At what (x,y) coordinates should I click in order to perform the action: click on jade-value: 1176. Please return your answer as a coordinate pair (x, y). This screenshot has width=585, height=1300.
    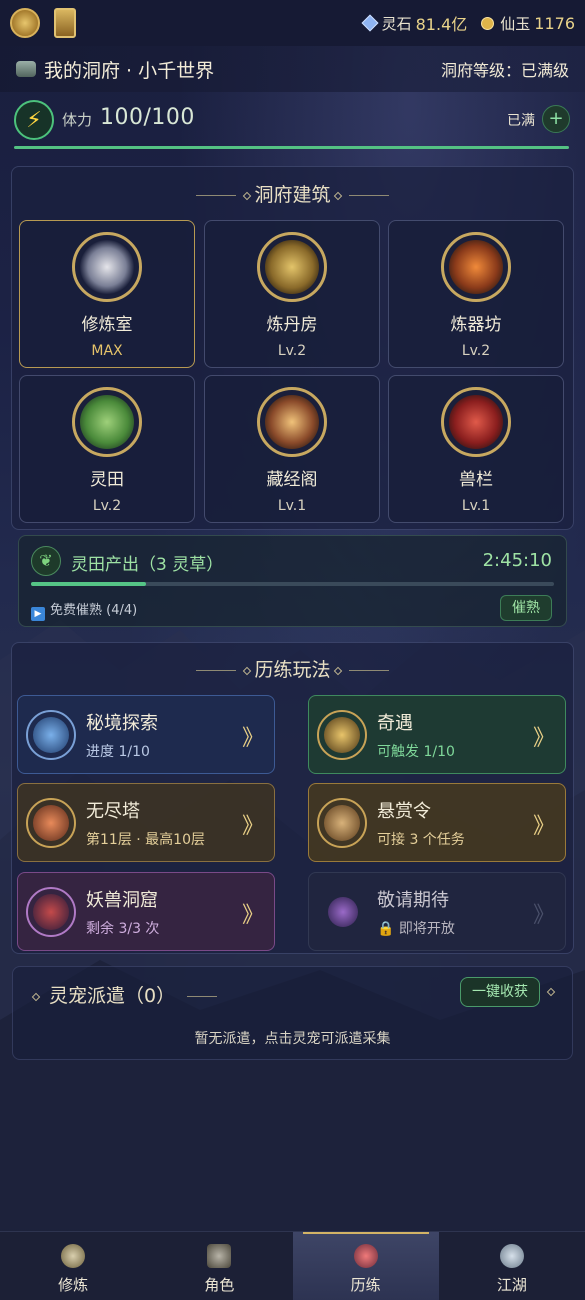
    Looking at the image, I should click on (554, 23).